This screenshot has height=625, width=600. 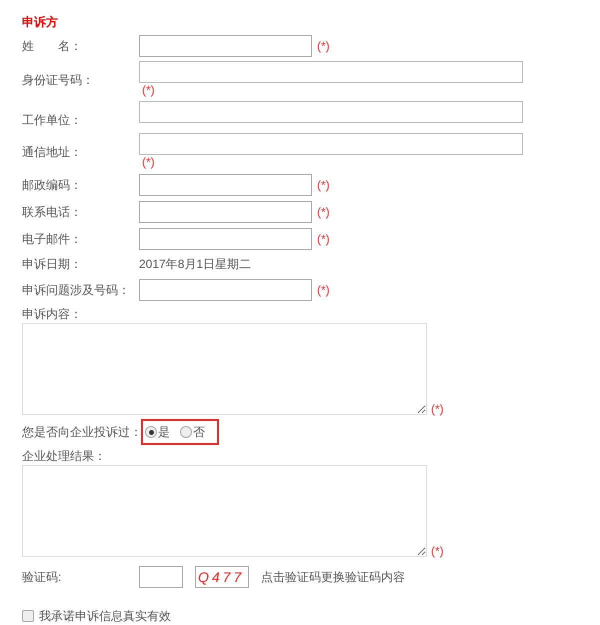 What do you see at coordinates (52, 120) in the screenshot?
I see `field-label: 工作单位：` at bounding box center [52, 120].